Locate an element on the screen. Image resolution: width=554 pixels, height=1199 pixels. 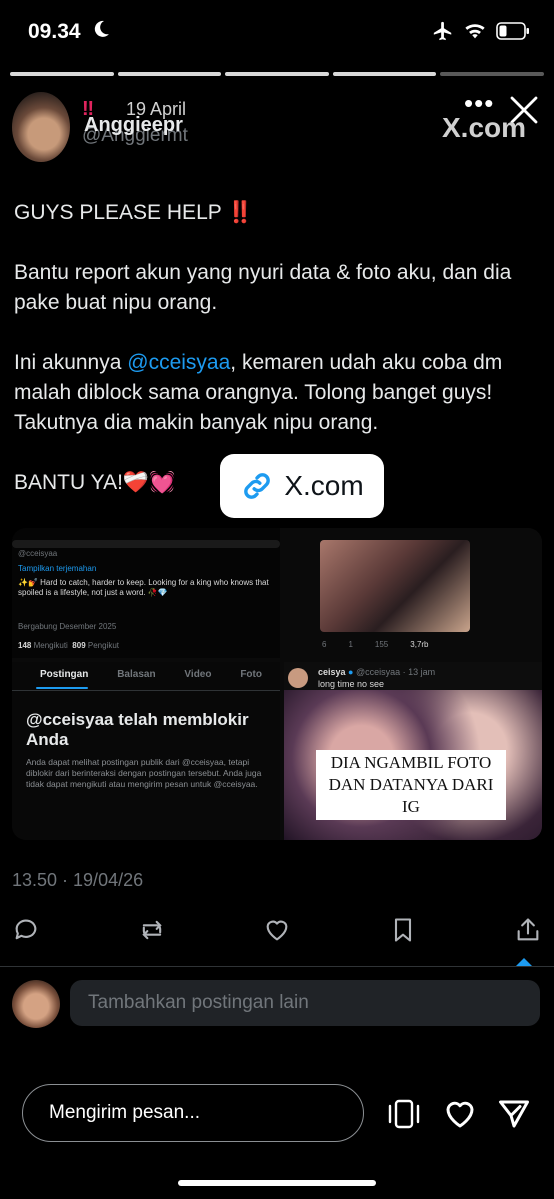
moon-icon is located at coordinates (102, 32).